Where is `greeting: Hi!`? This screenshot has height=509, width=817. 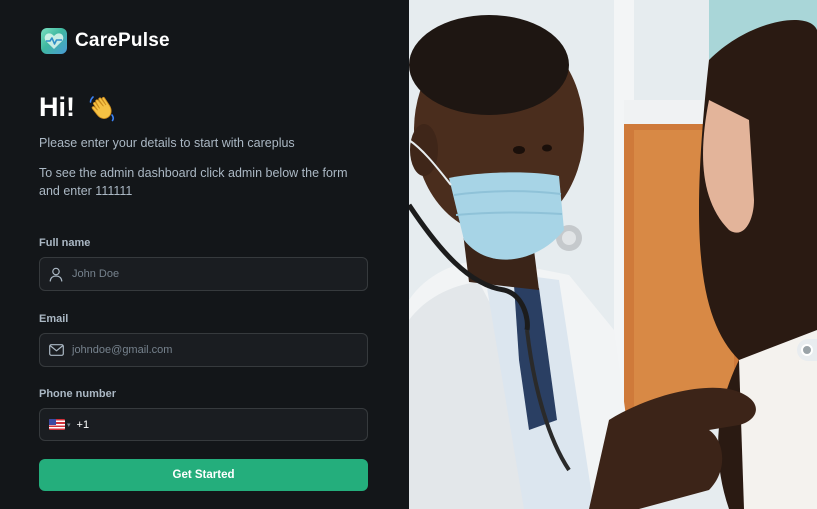 greeting: Hi! is located at coordinates (78, 107).